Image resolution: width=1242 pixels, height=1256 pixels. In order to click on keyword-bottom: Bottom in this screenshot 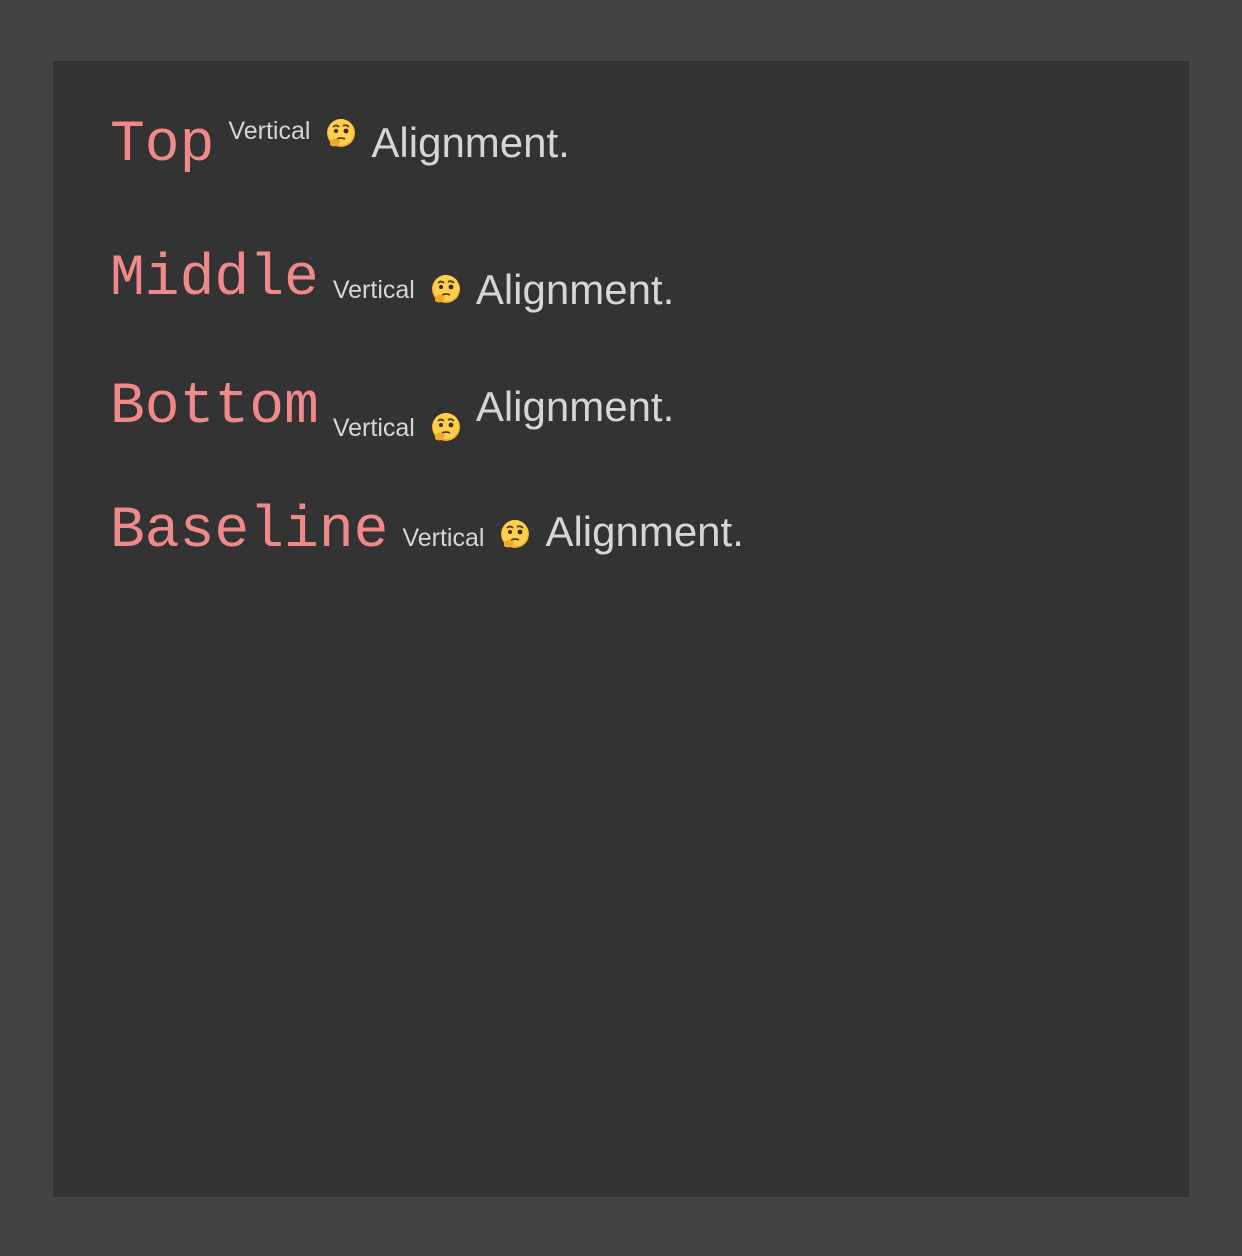, I will do `click(214, 407)`.